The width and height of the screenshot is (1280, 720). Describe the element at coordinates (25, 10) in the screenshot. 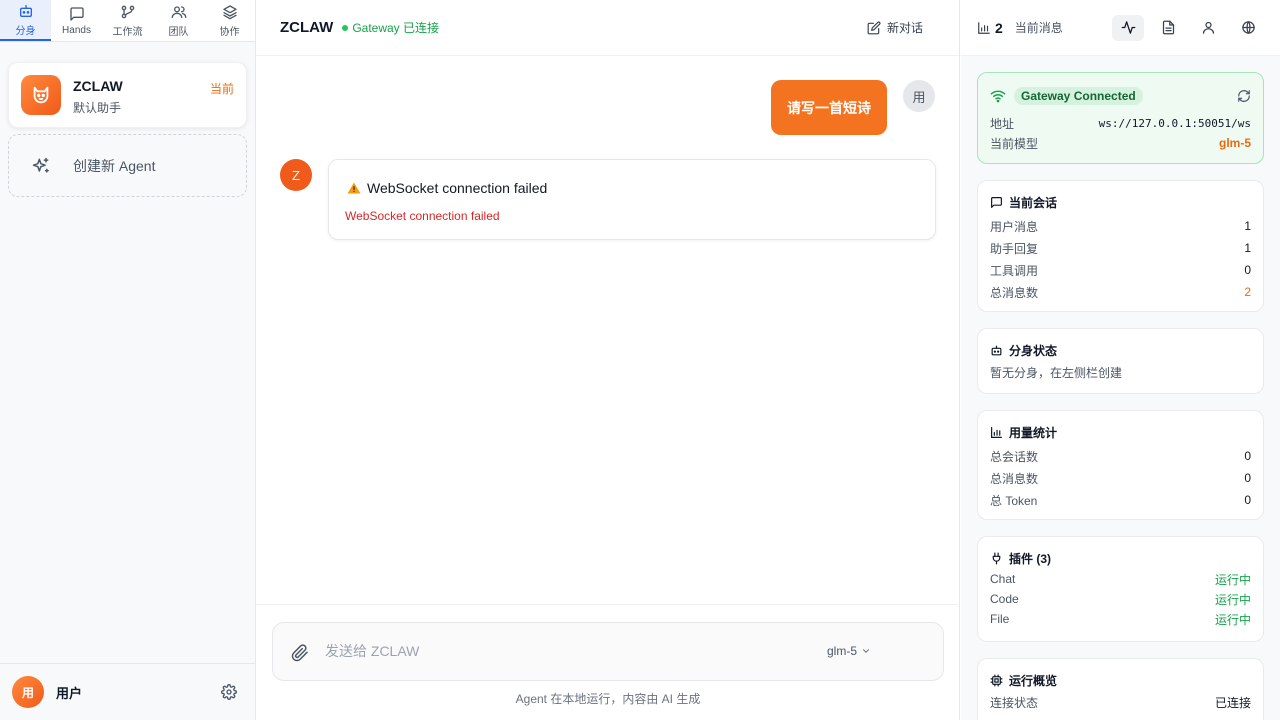

I see `robot-icon` at that location.